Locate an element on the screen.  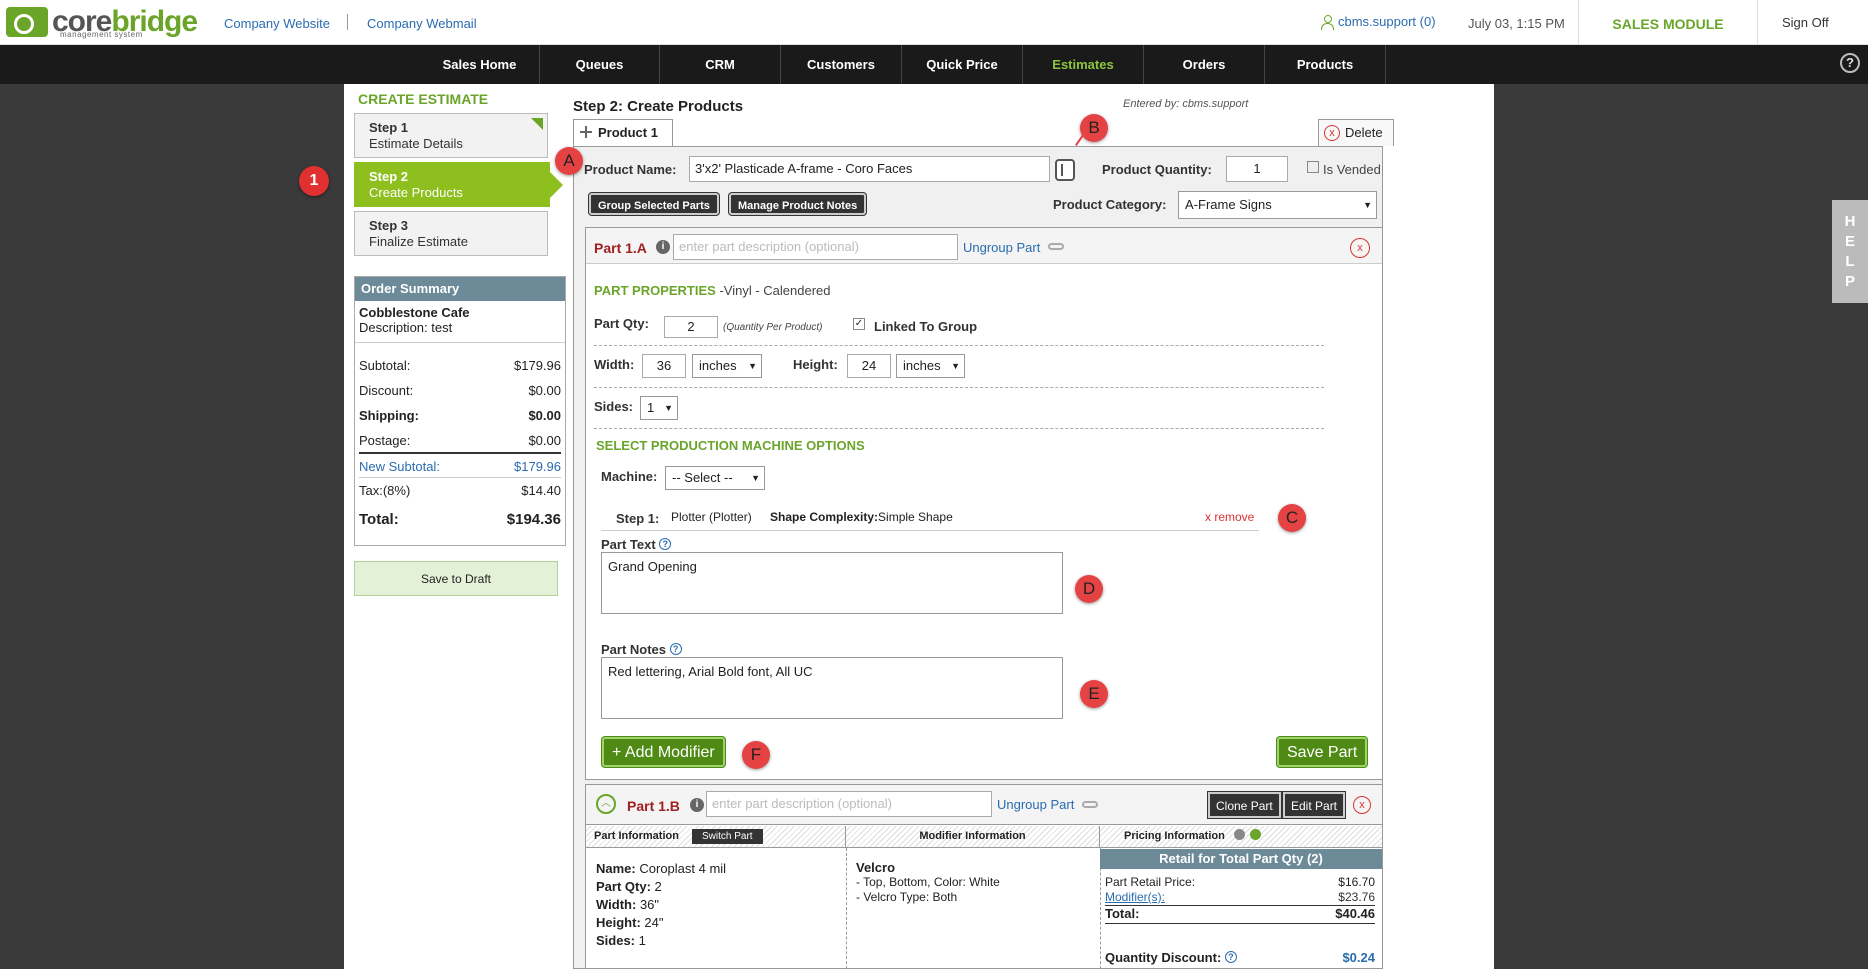
nav-queues: Queues is located at coordinates (600, 64).